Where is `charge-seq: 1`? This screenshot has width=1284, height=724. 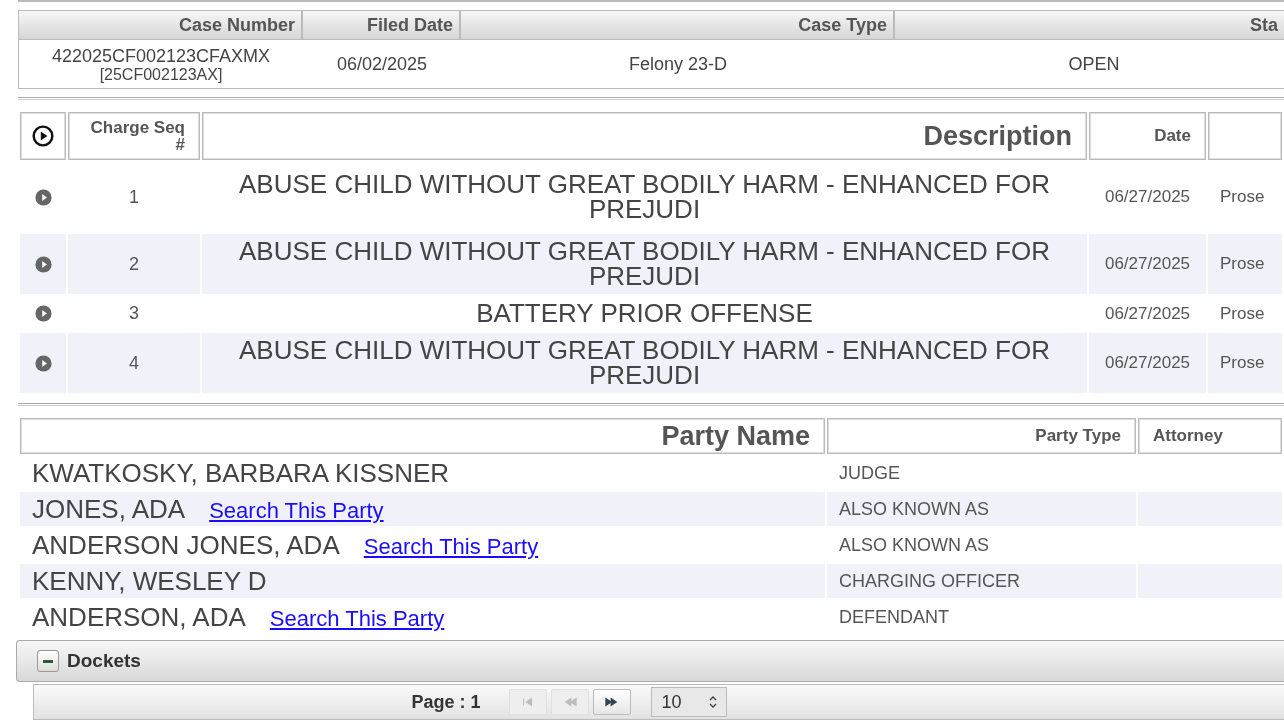
charge-seq: 1 is located at coordinates (134, 196).